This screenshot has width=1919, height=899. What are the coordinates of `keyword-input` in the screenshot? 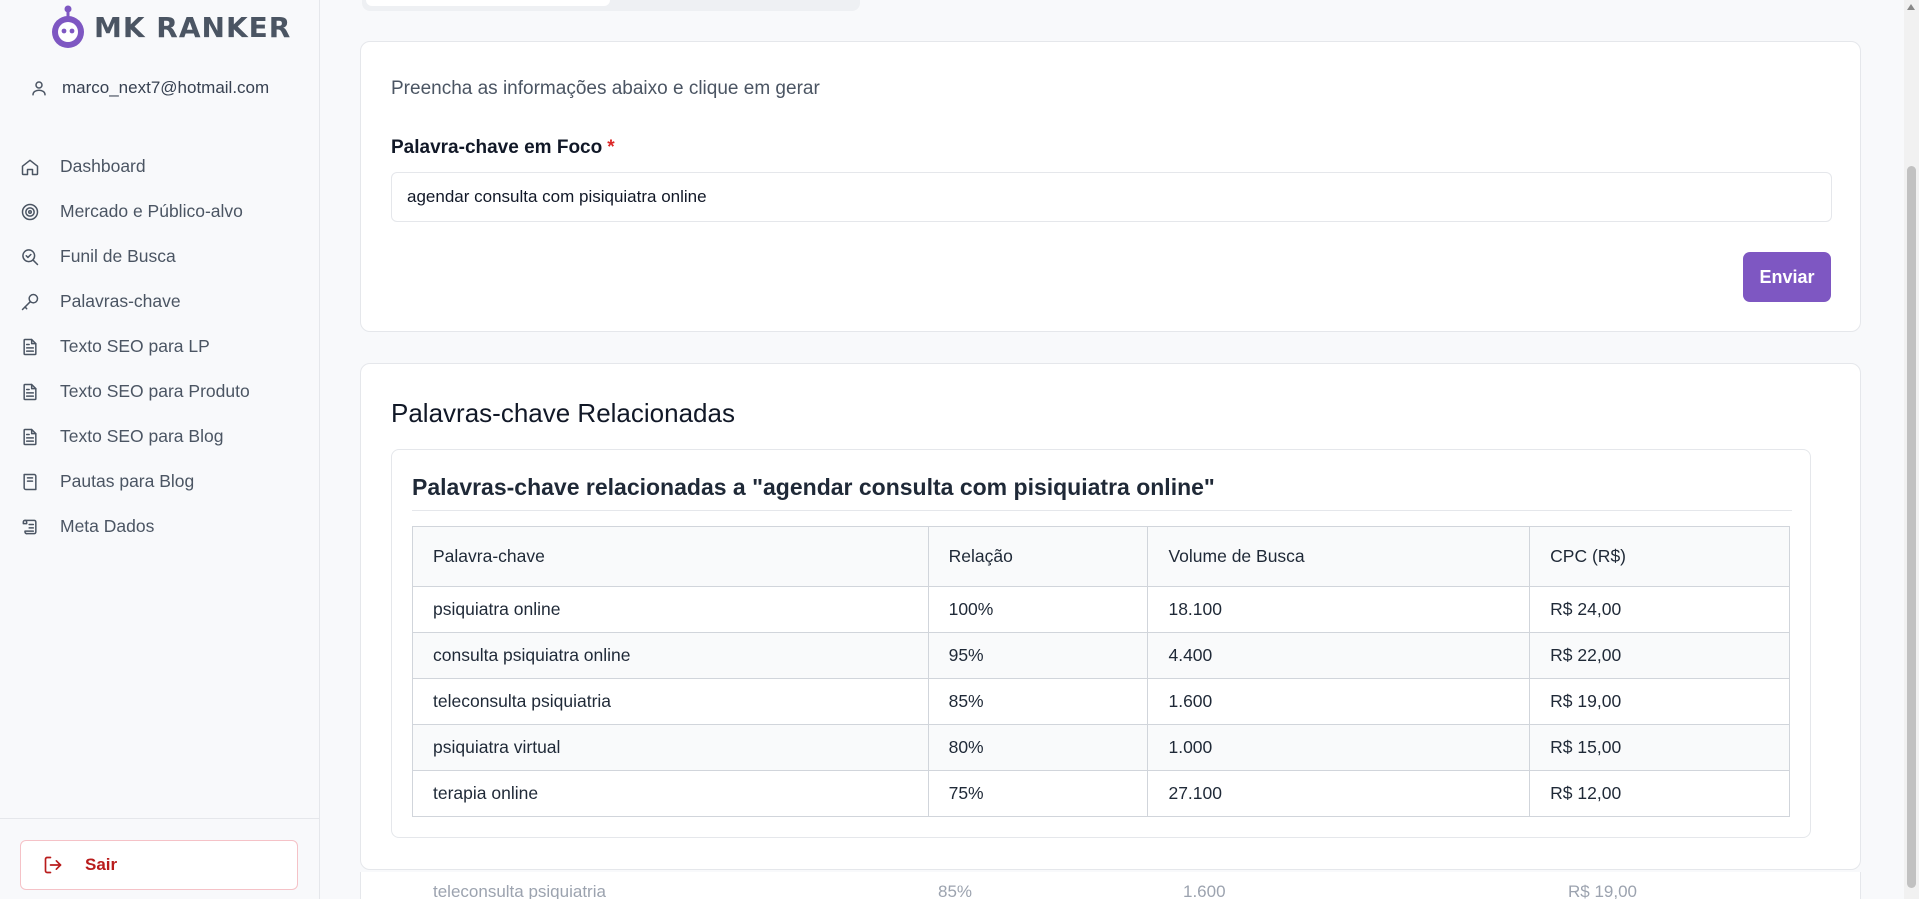 It's located at (1111, 197).